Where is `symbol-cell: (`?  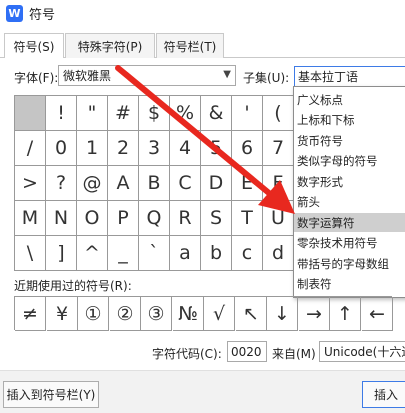 symbol-cell: ( is located at coordinates (278, 113).